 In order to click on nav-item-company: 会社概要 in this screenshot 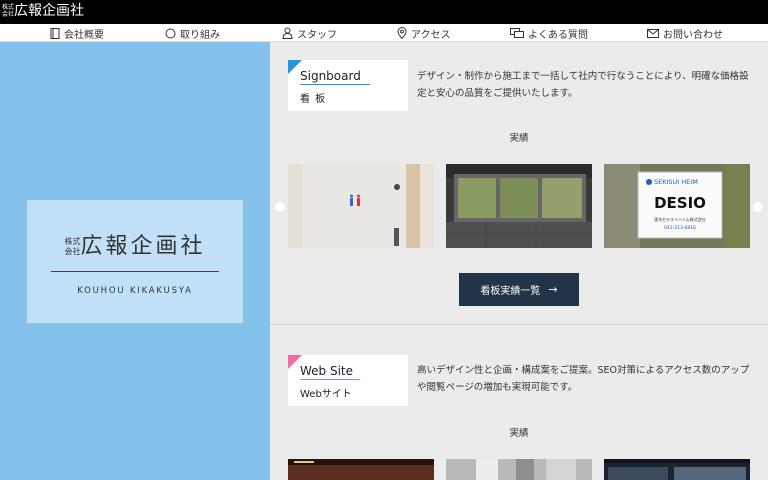, I will do `click(77, 33)`.